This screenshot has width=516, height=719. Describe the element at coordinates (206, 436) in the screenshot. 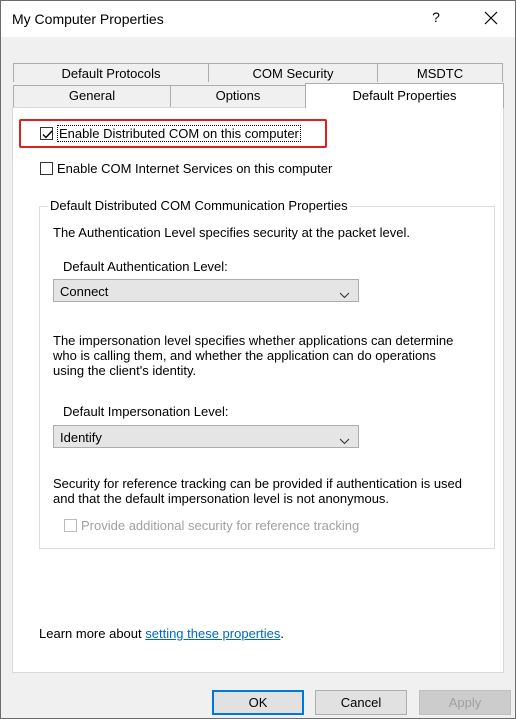

I see `impersonation-level-select: Identify` at that location.